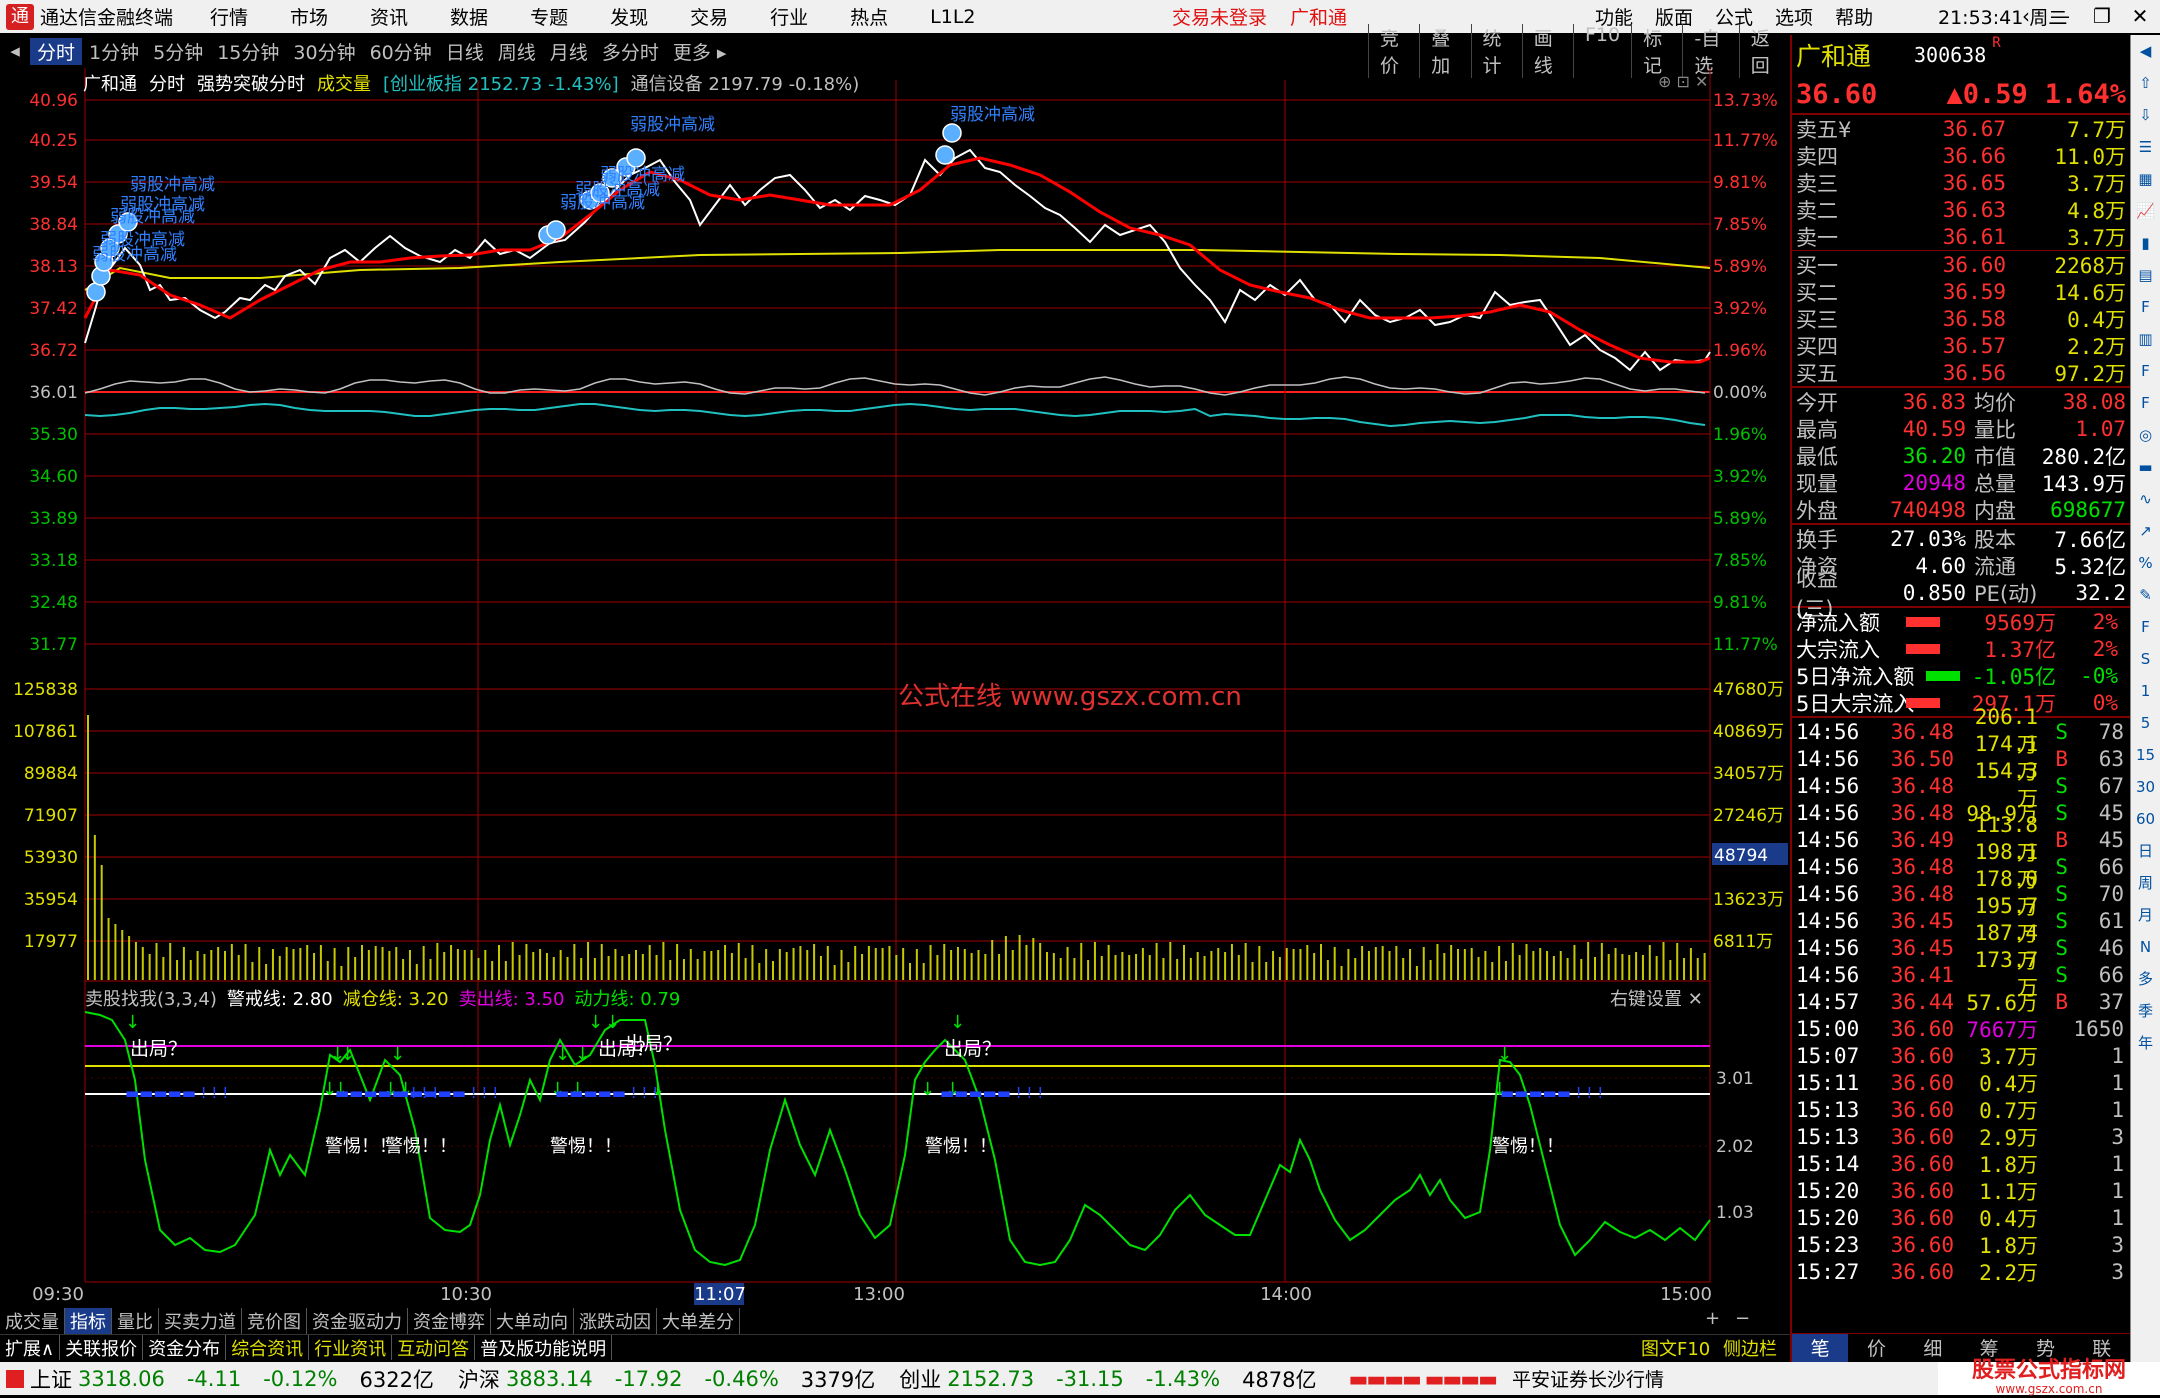 The width and height of the screenshot is (2160, 1398). What do you see at coordinates (1219, 16) in the screenshot?
I see `login-status: 交易未登录` at bounding box center [1219, 16].